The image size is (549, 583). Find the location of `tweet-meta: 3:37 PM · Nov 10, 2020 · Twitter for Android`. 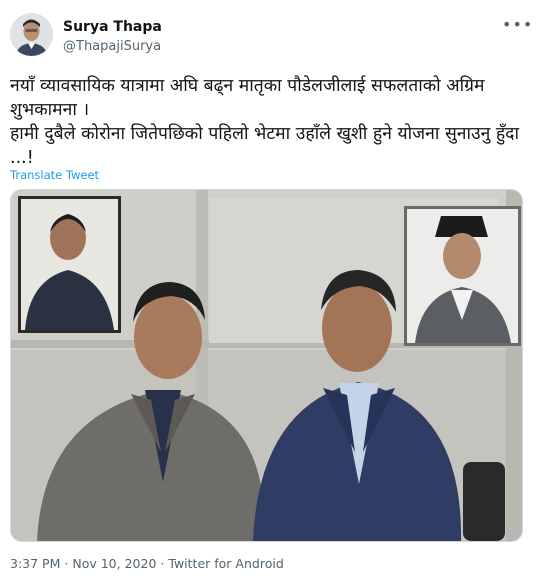

tweet-meta: 3:37 PM · Nov 10, 2020 · Twitter for Android is located at coordinates (147, 563).